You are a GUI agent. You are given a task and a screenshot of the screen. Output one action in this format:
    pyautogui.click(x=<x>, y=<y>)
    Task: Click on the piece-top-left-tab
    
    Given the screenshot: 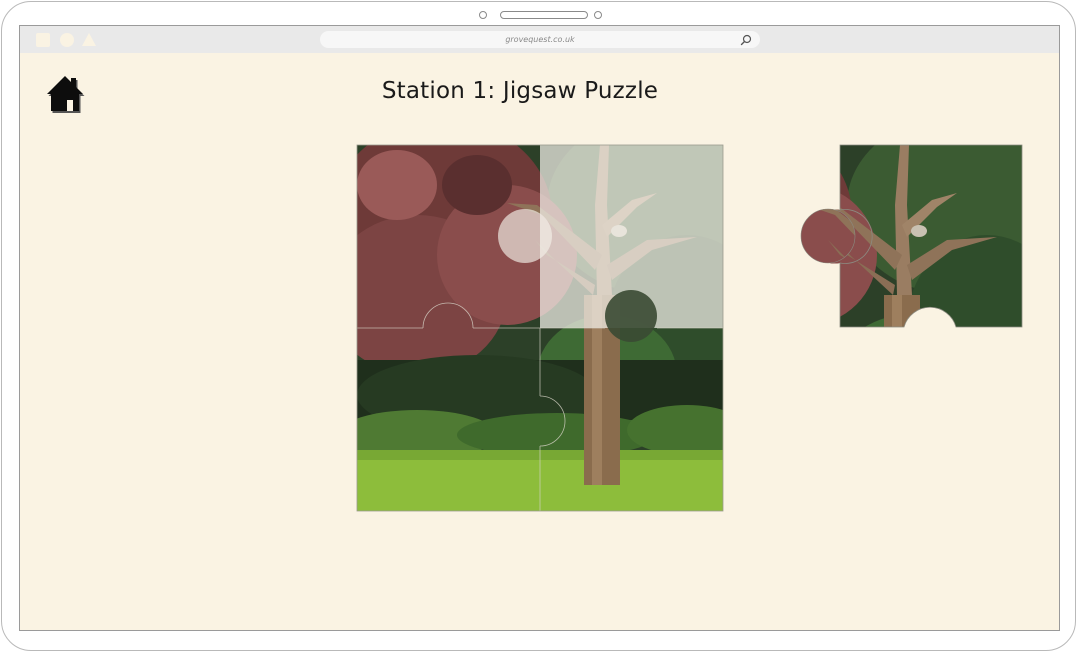 What is the action you would take?
    pyautogui.click(x=525, y=236)
    